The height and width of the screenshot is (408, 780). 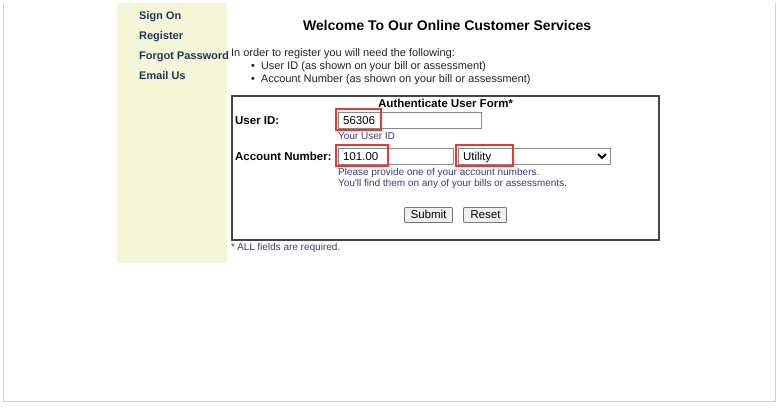 What do you see at coordinates (257, 120) in the screenshot?
I see `field-label: User ID:` at bounding box center [257, 120].